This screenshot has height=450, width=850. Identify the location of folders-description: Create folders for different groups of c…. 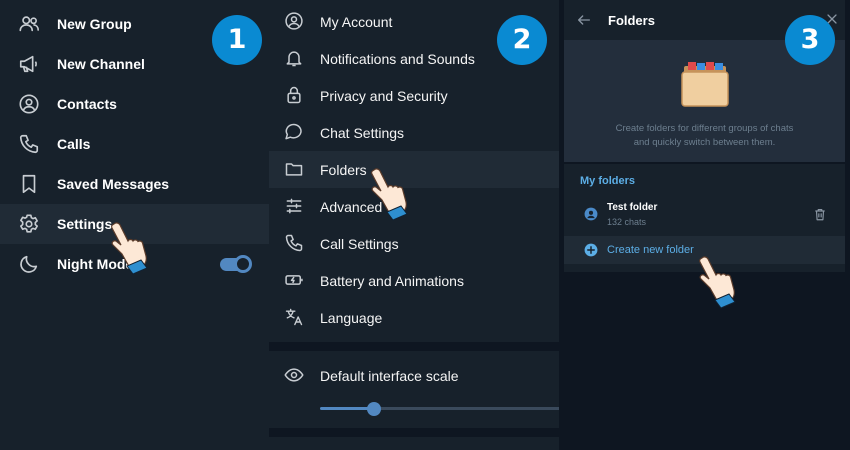
(704, 136).